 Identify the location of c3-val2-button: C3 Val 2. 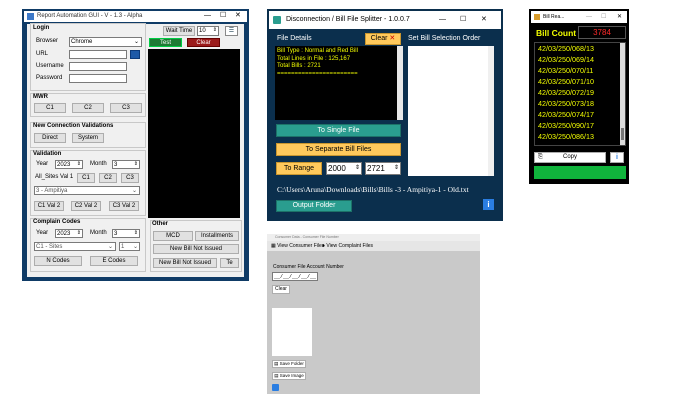
(124, 206).